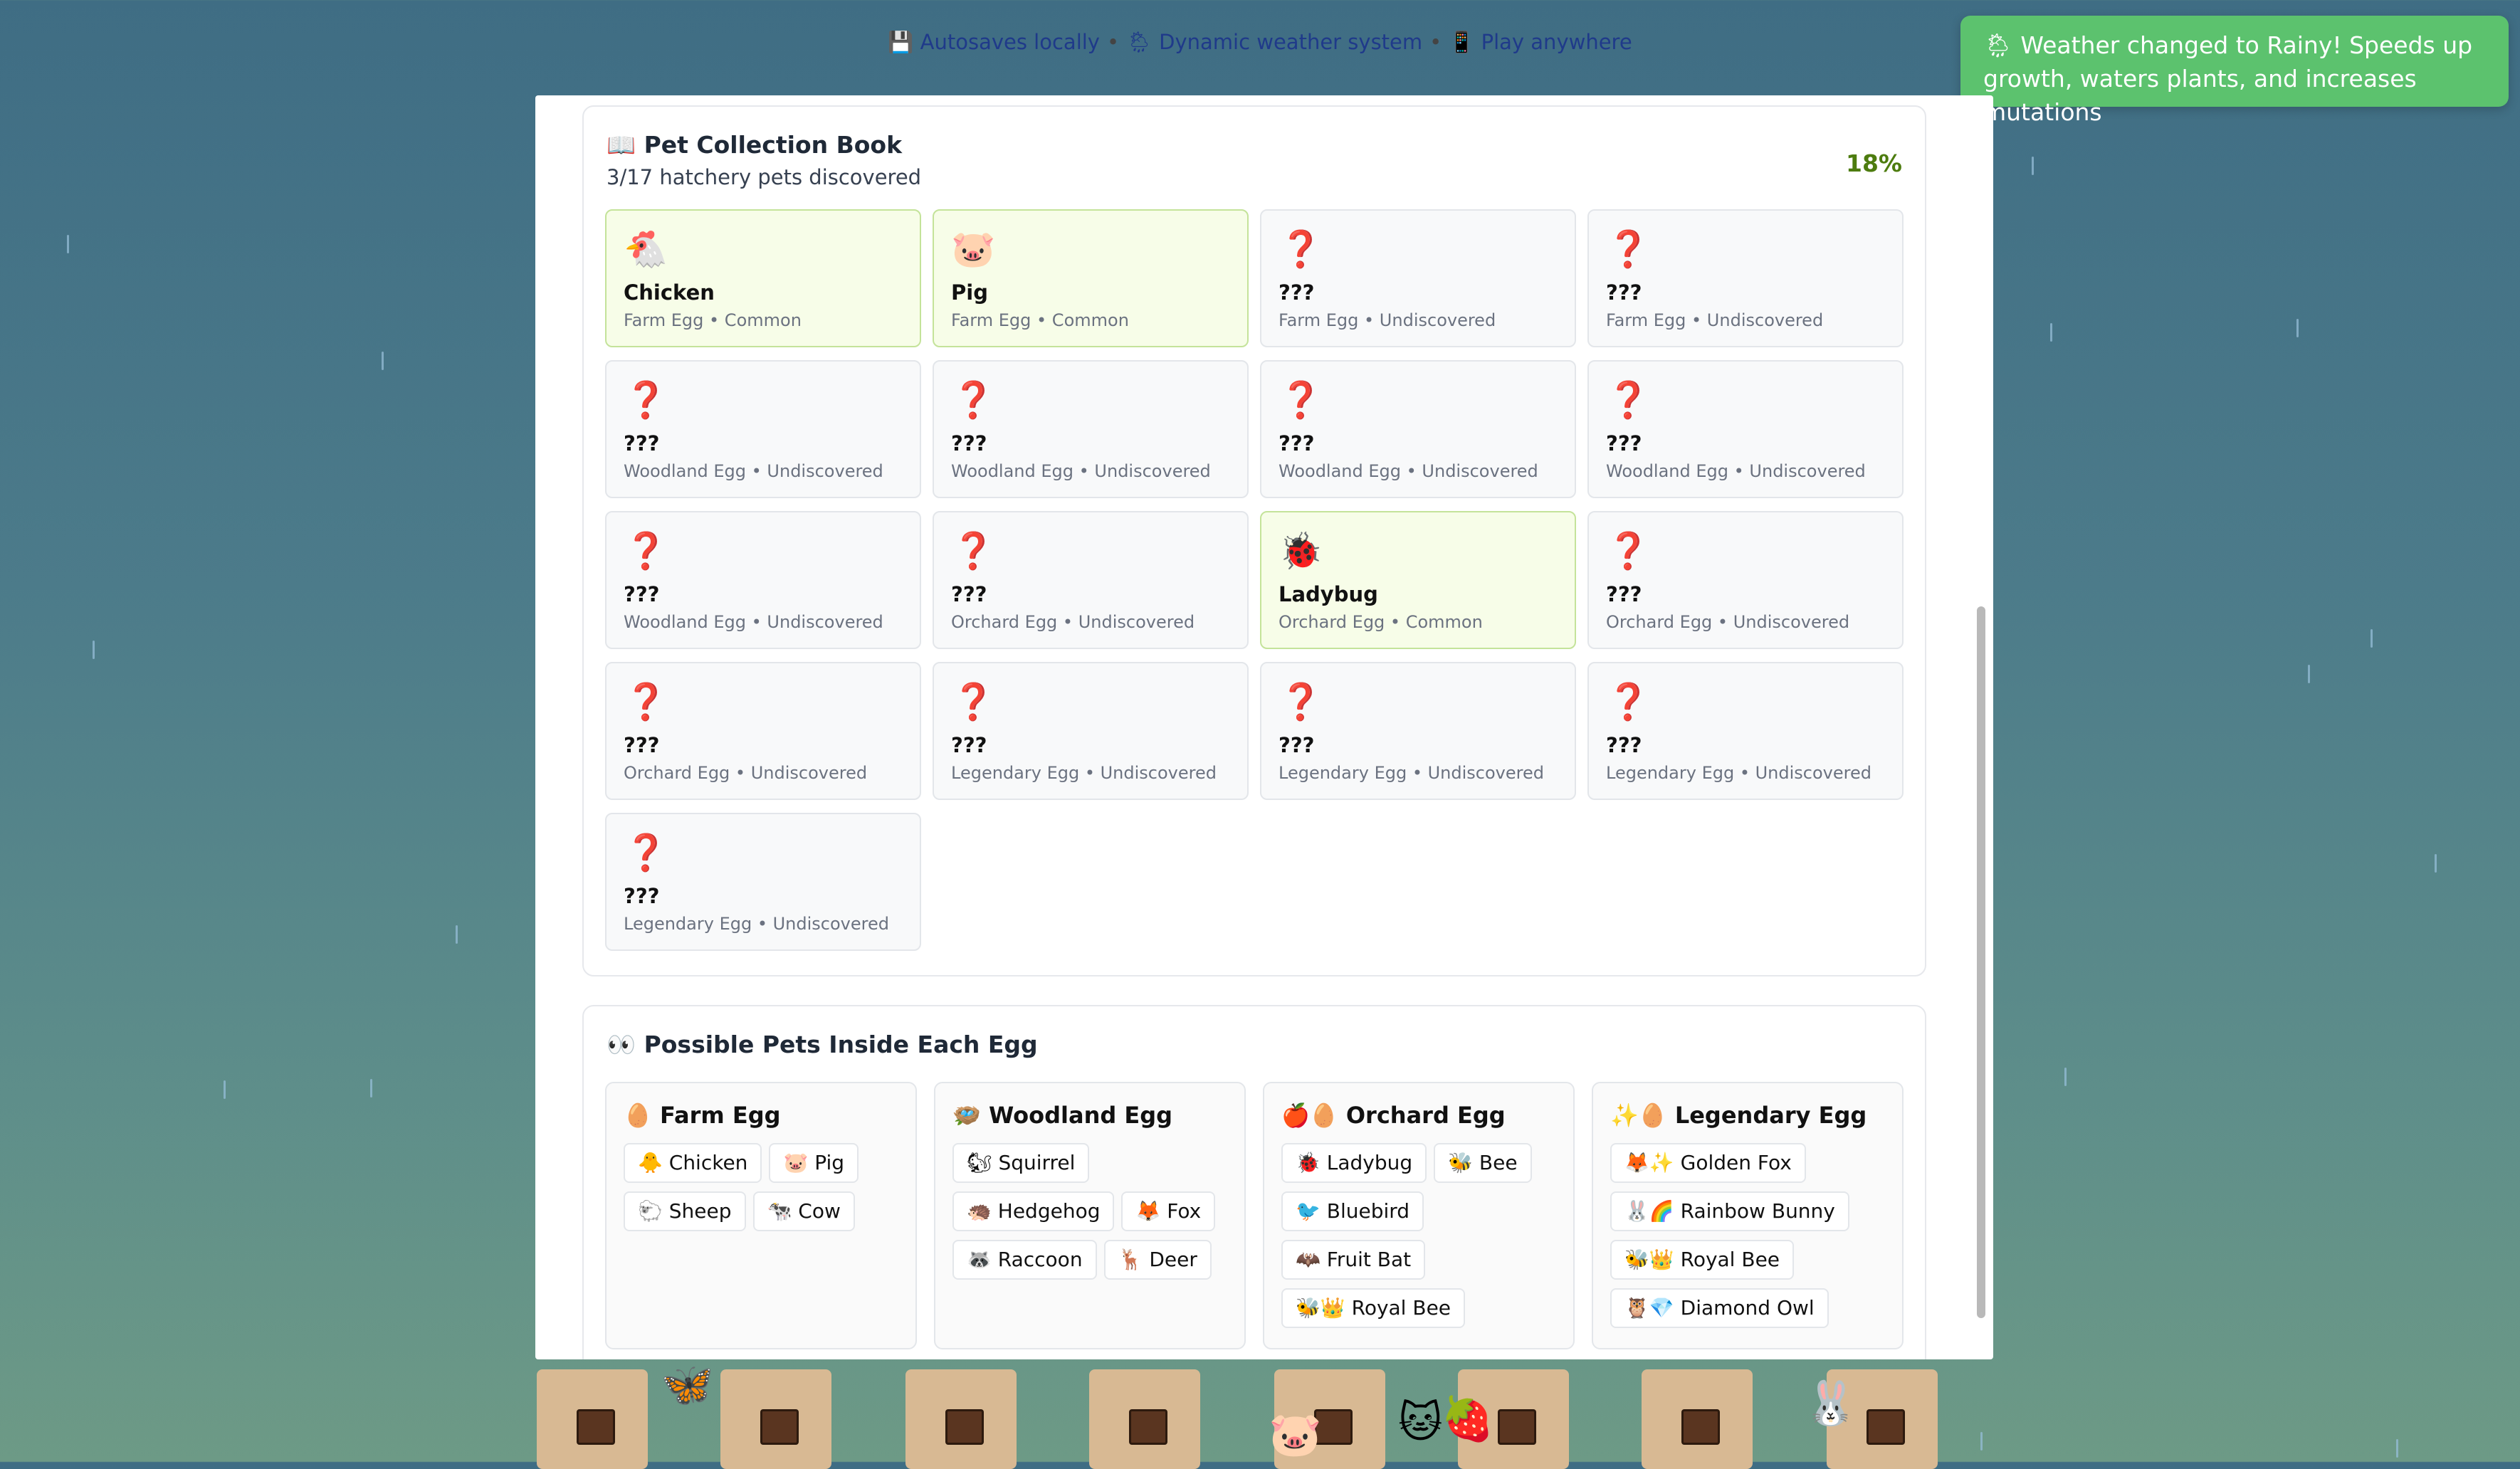 This screenshot has height=1469, width=2520. I want to click on cat-icon: 🐱, so click(1420, 1423).